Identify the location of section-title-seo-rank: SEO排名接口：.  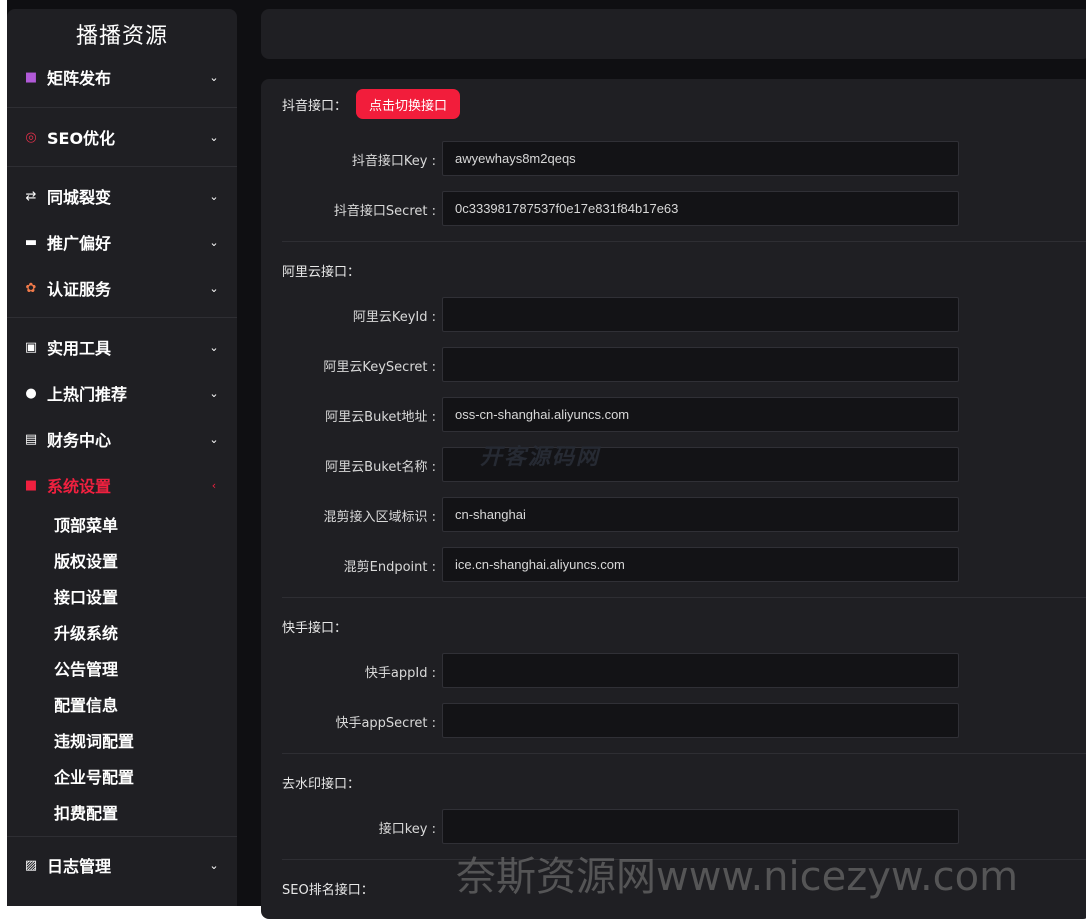
(328, 890).